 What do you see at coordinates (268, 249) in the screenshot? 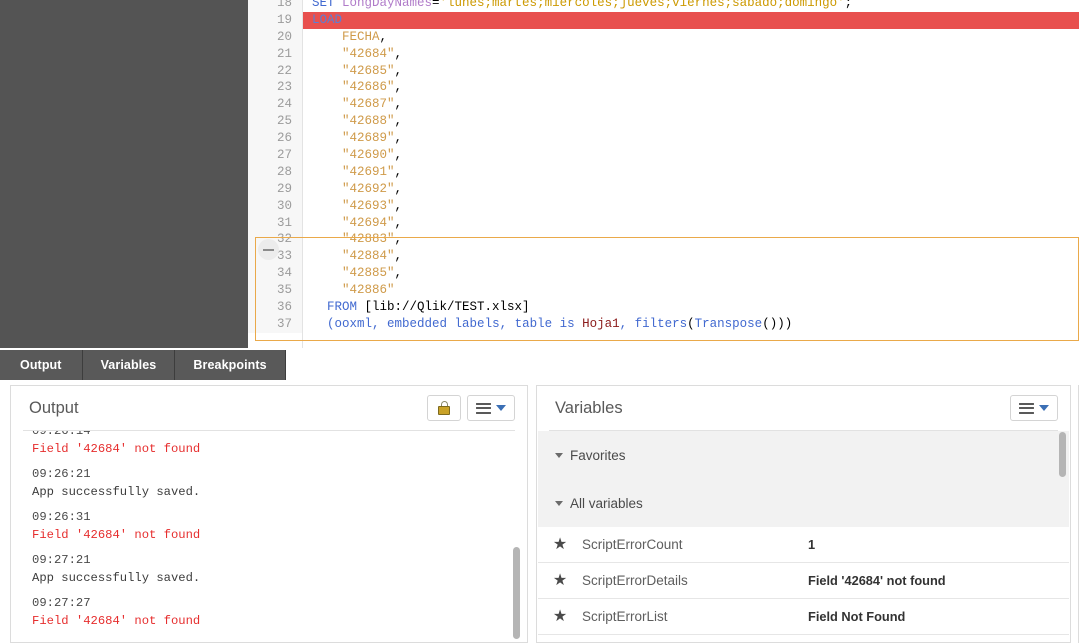
I see `collapse-block-icon` at bounding box center [268, 249].